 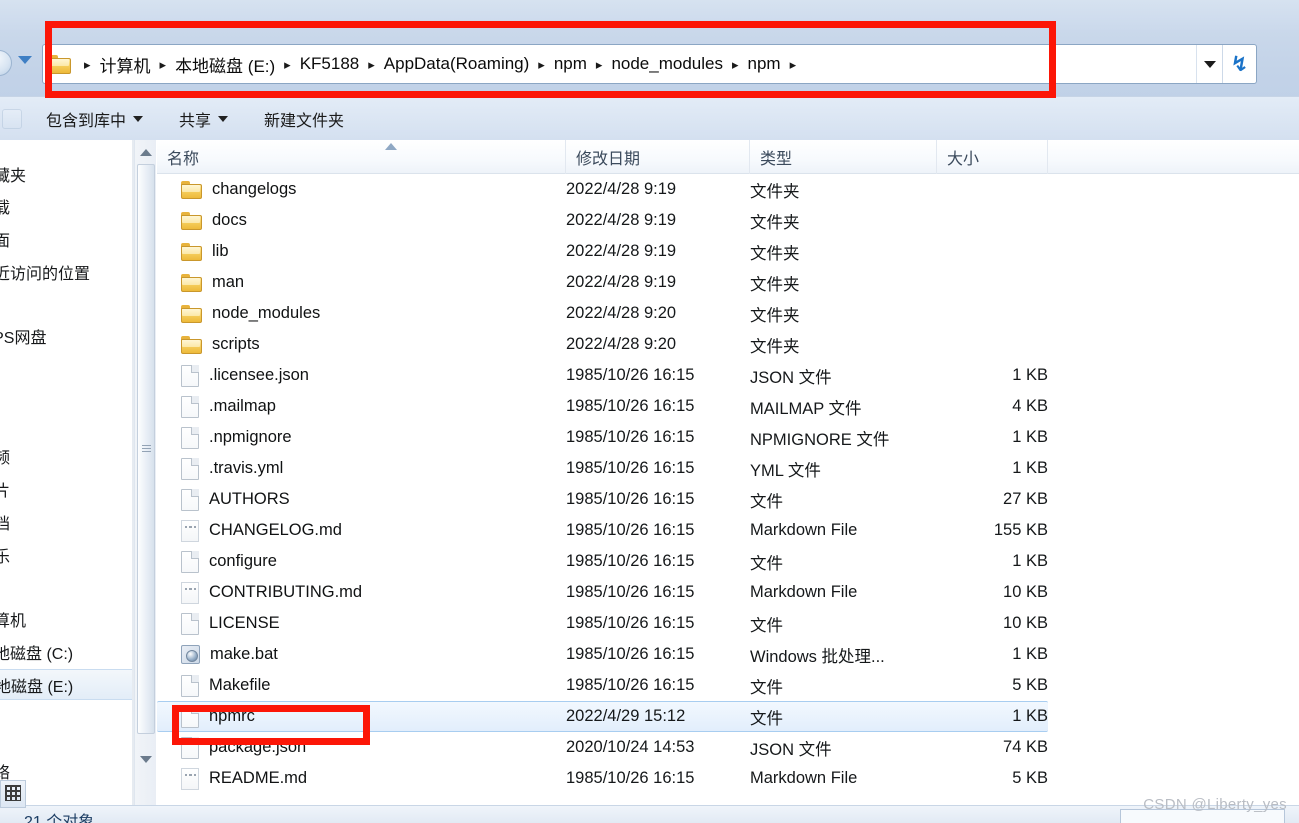 I want to click on file-name-cell: AUTHORS, so click(x=362, y=499).